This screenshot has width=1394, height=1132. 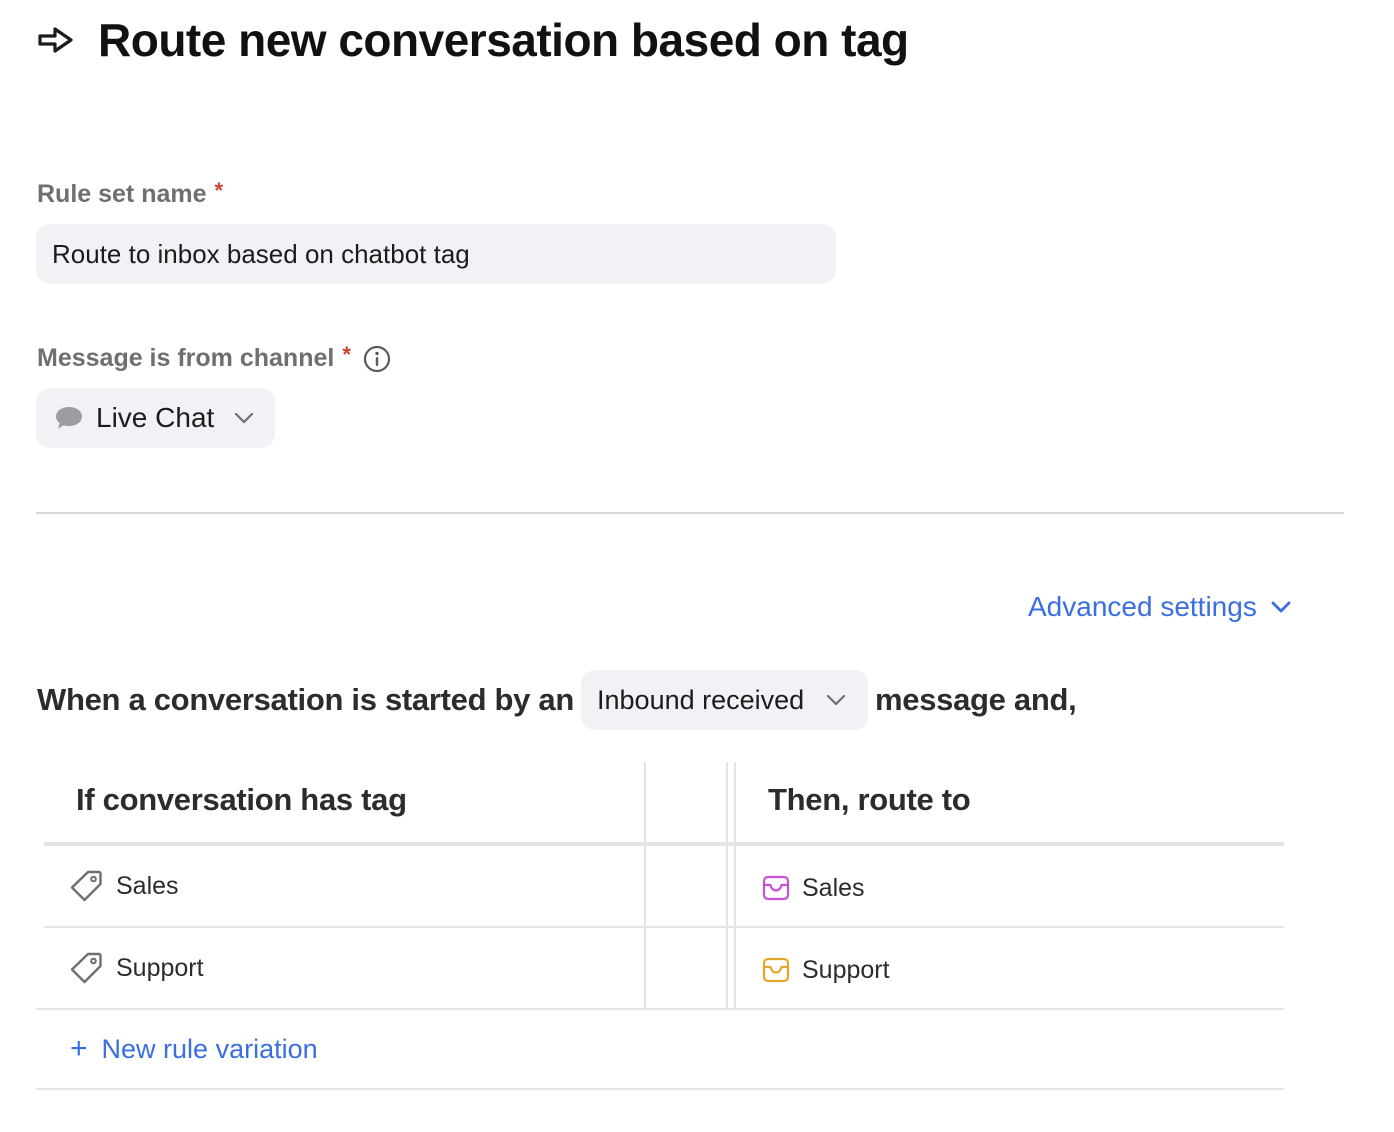 I want to click on page-title: Route new conversation based on tag, so click(x=503, y=40).